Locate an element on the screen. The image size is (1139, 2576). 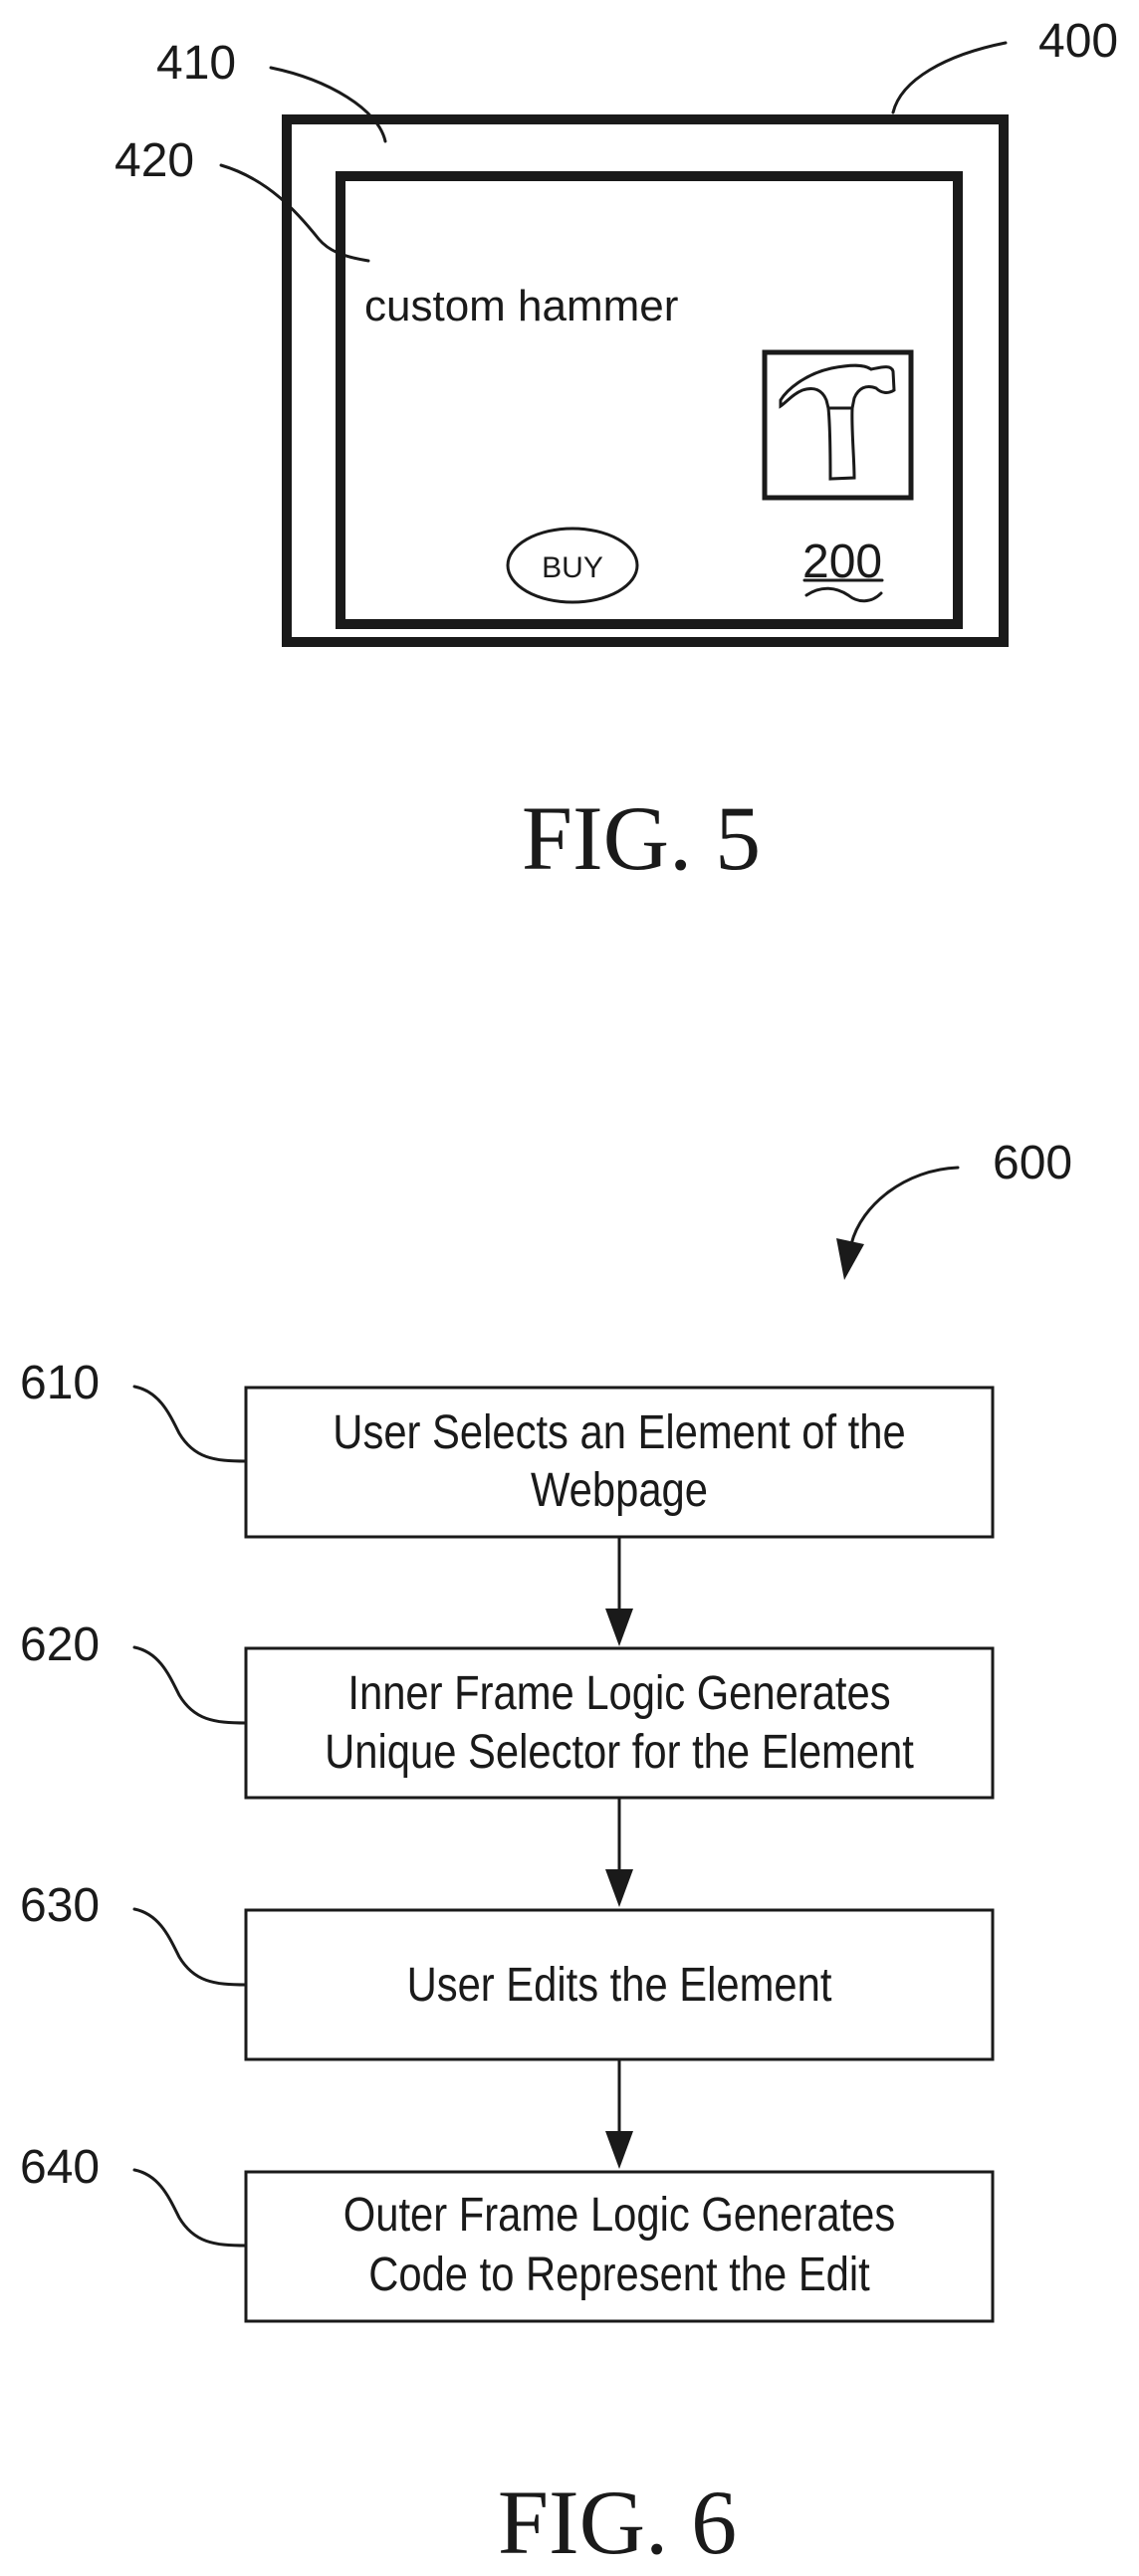
outer-frame is located at coordinates (645, 380).